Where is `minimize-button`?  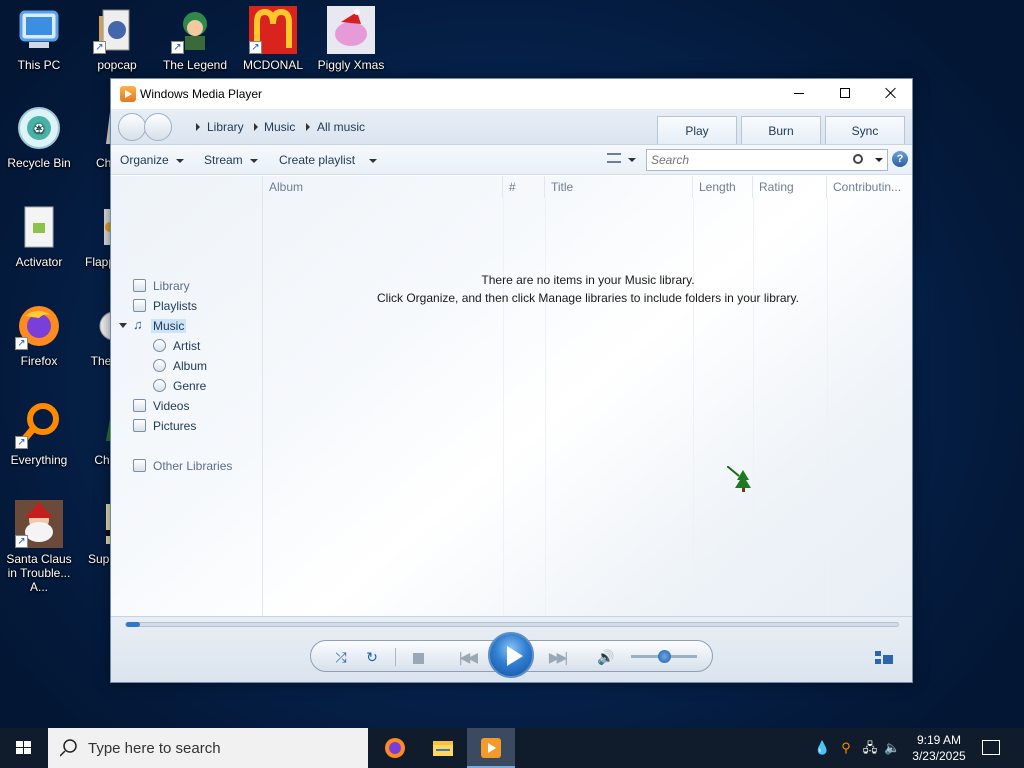 minimize-button is located at coordinates (799, 94).